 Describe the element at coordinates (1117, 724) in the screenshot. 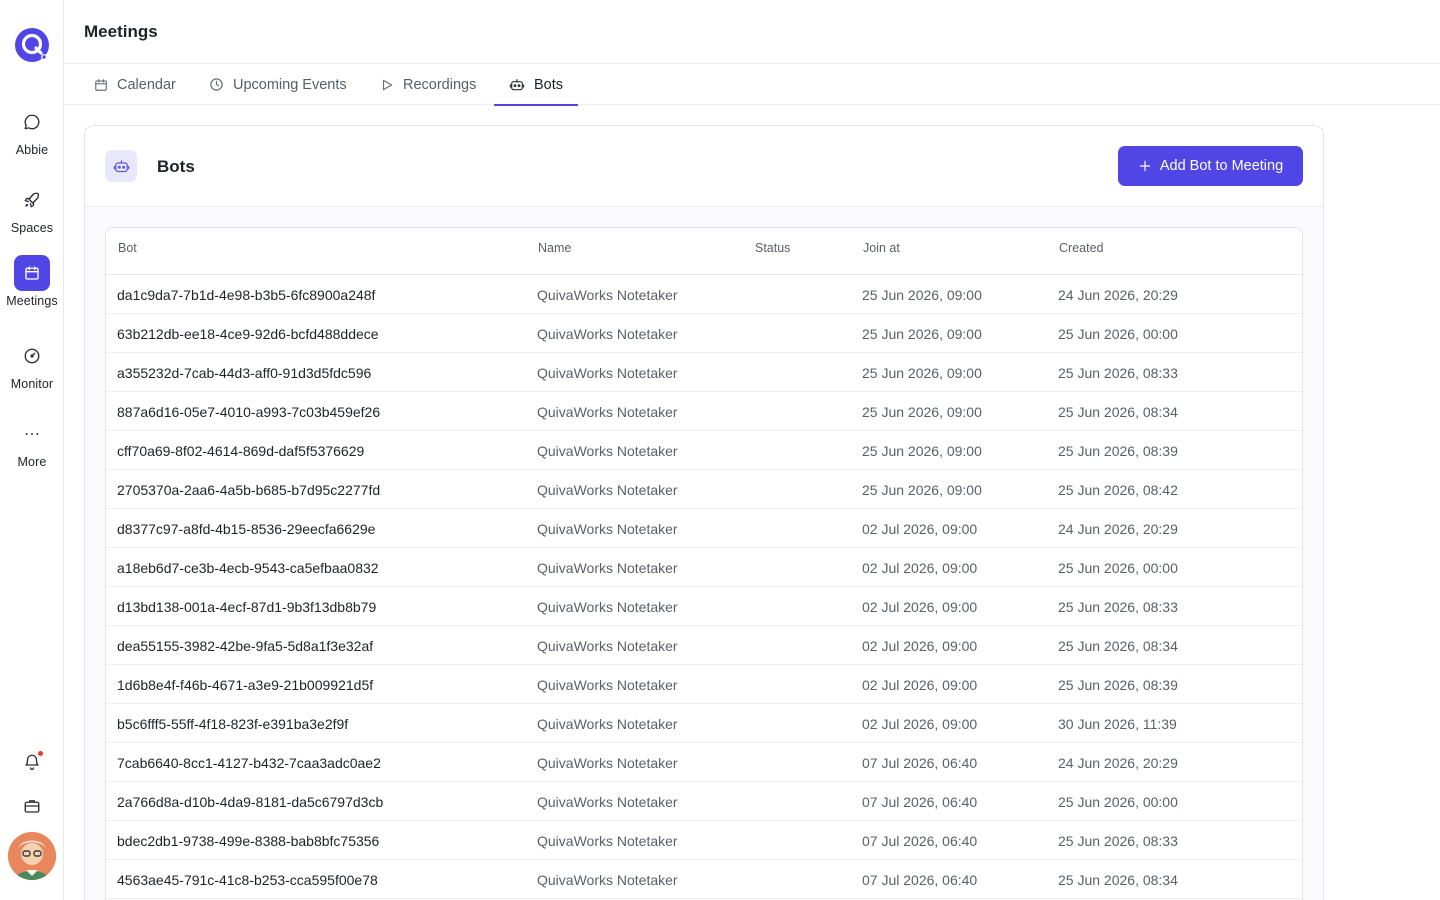

I see `created-cell: 30 Jun 2026, 11:39` at that location.